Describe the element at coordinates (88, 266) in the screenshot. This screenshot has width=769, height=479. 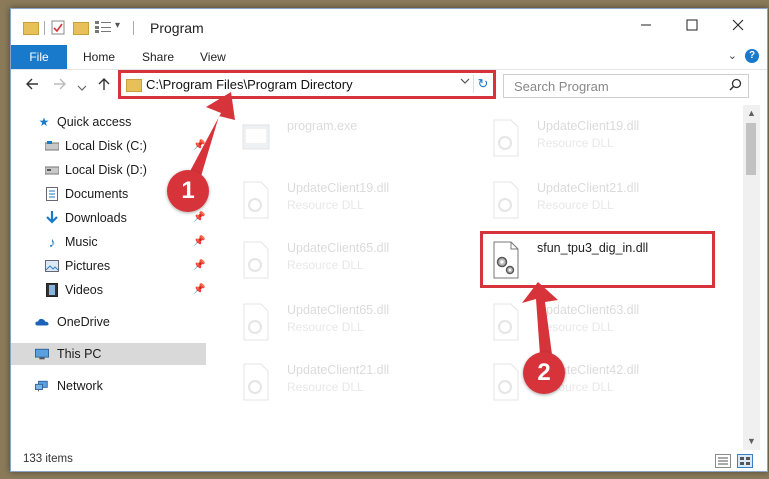
I see `sidebar-item-label: Pictures` at that location.